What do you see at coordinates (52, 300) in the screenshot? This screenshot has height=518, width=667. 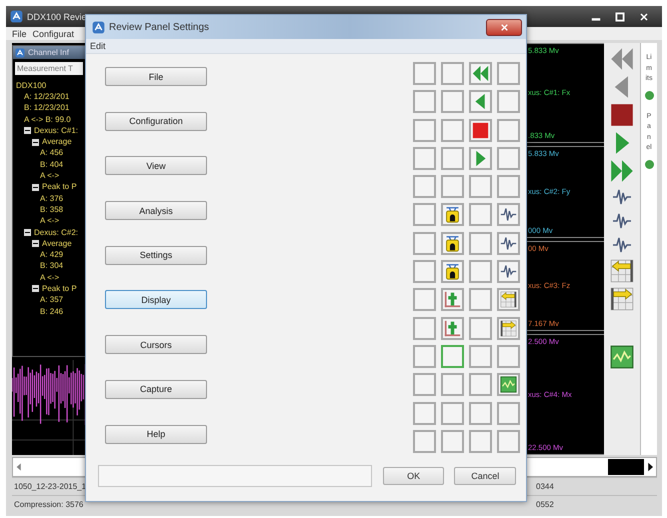 I see `tree-item: A: 357` at bounding box center [52, 300].